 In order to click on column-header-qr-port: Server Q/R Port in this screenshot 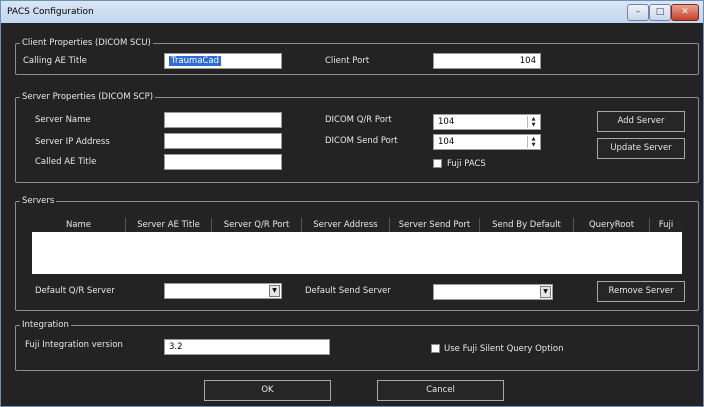, I will do `click(257, 225)`.